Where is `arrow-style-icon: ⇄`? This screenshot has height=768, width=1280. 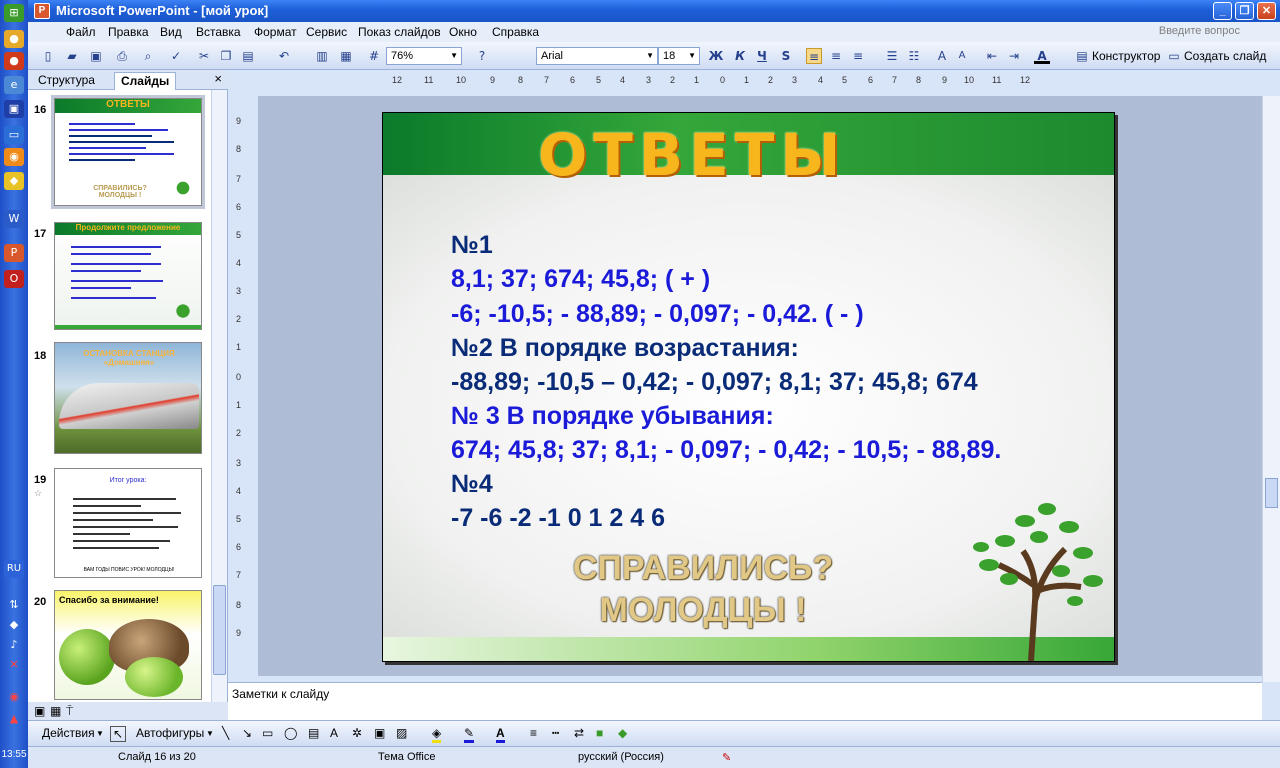 arrow-style-icon: ⇄ is located at coordinates (579, 733).